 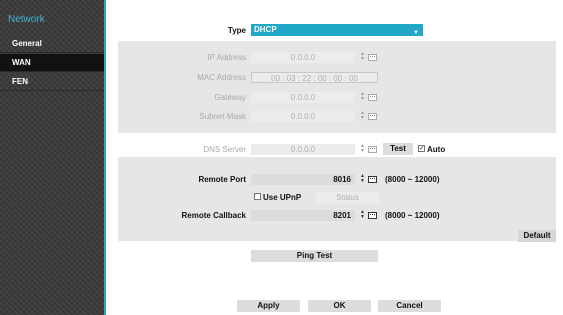 What do you see at coordinates (362, 96) in the screenshot?
I see `gateway-spinner-icon: ▲ ▼` at bounding box center [362, 96].